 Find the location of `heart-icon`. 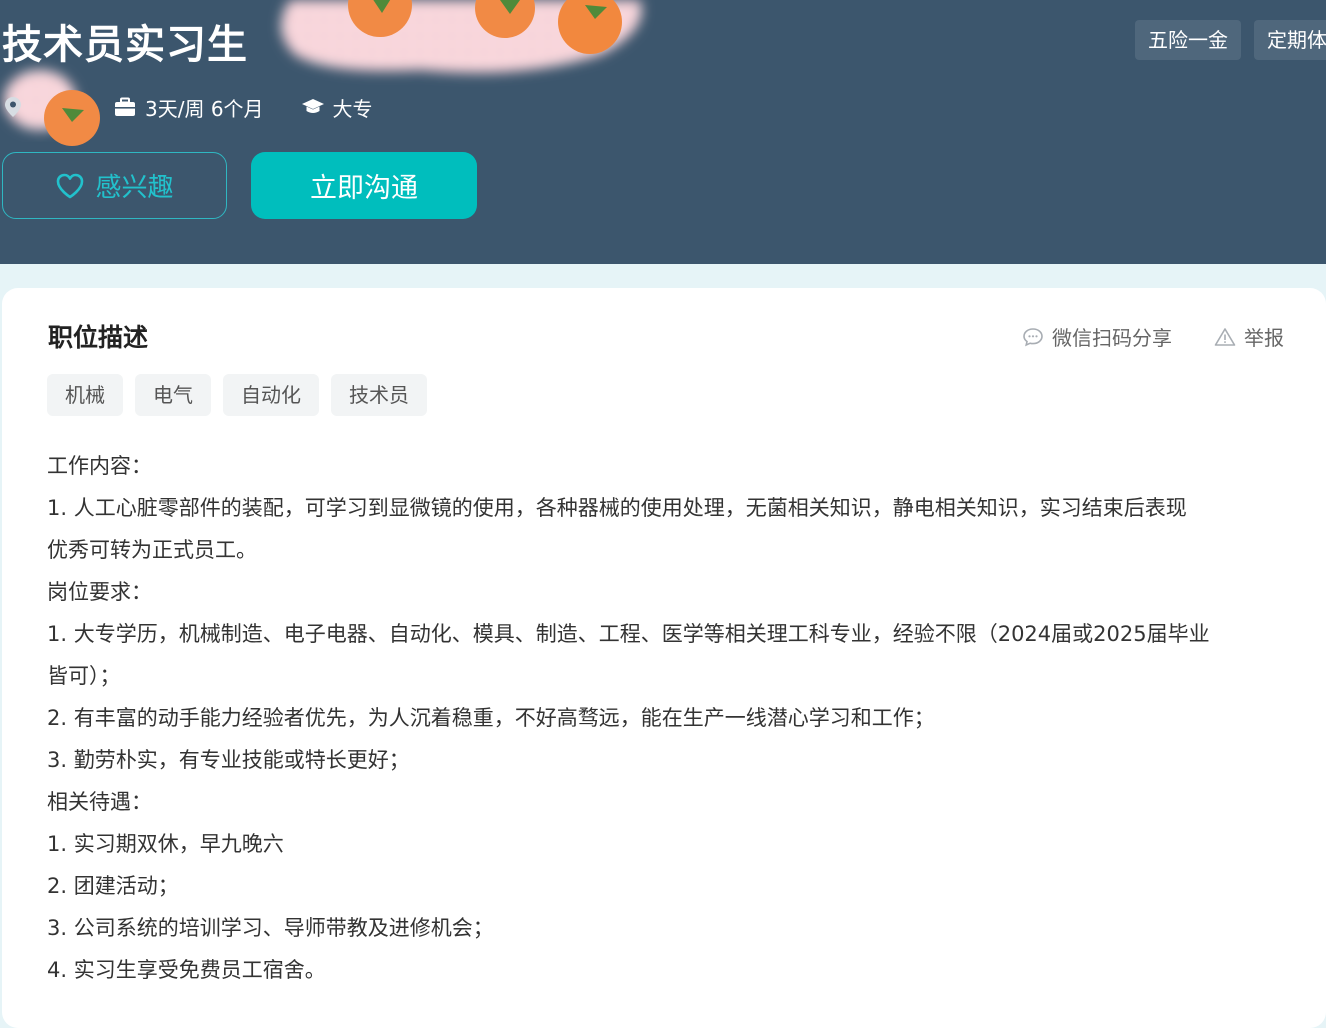

heart-icon is located at coordinates (70, 186).